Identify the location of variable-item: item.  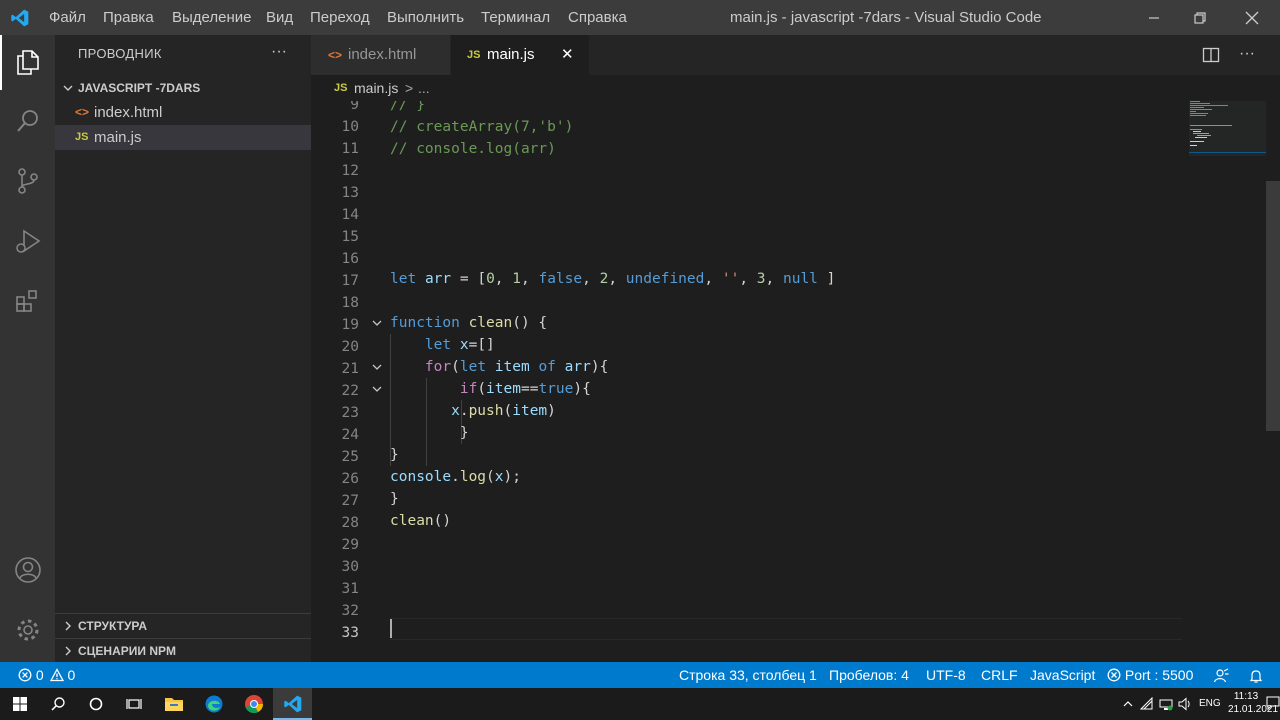
(503, 389).